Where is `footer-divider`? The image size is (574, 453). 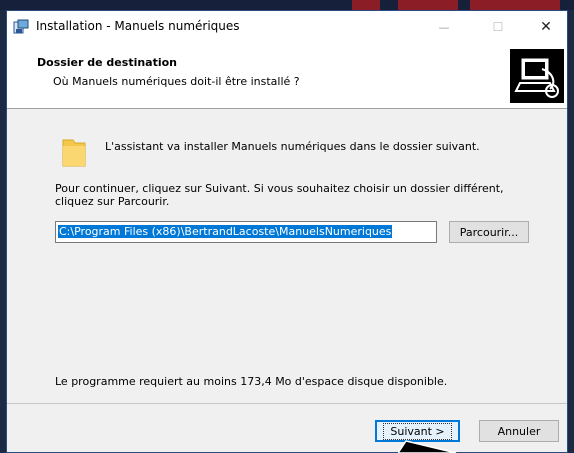
footer-divider is located at coordinates (287, 403).